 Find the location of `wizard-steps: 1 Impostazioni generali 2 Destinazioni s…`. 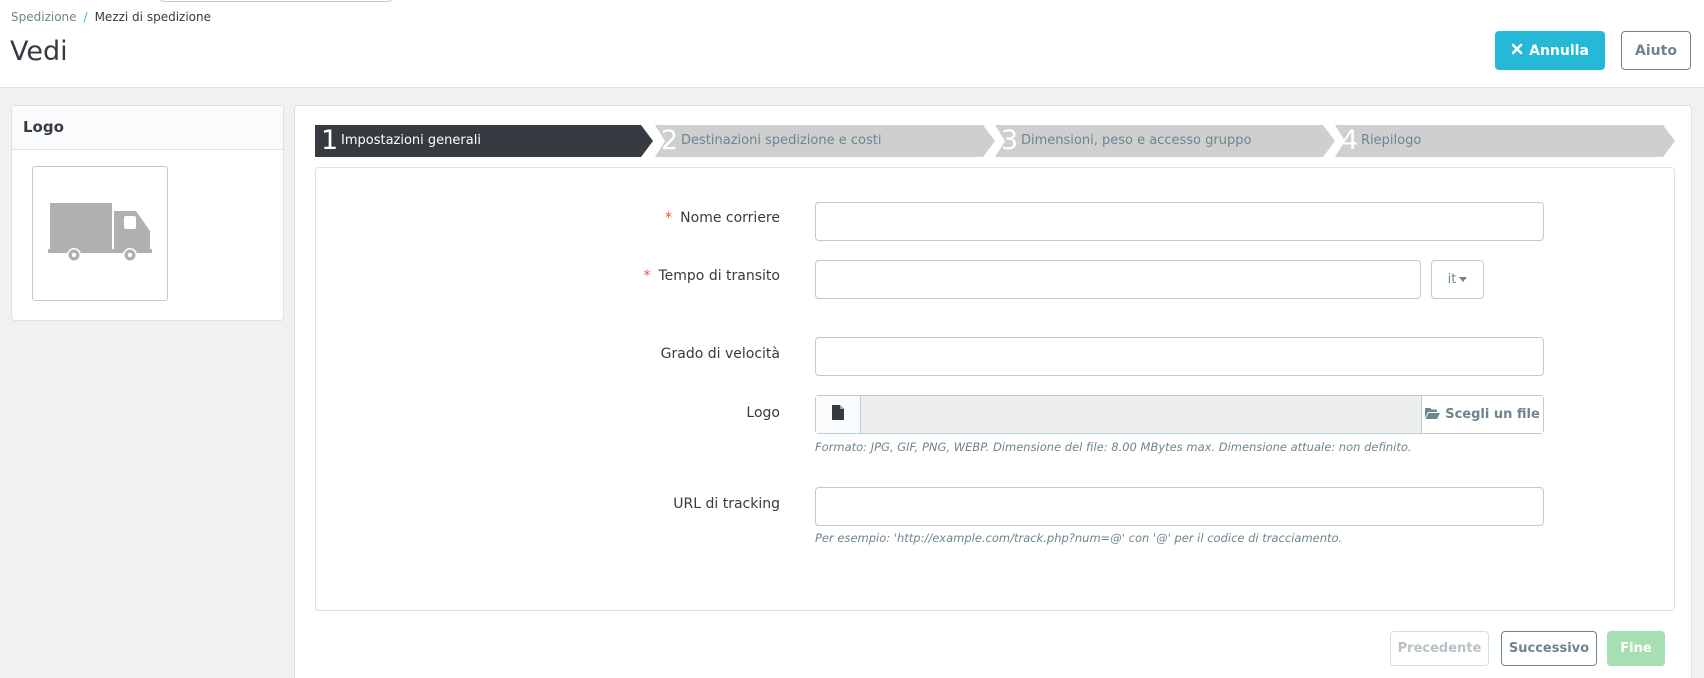

wizard-steps: 1 Impostazioni generali 2 Destinazioni s… is located at coordinates (995, 141).